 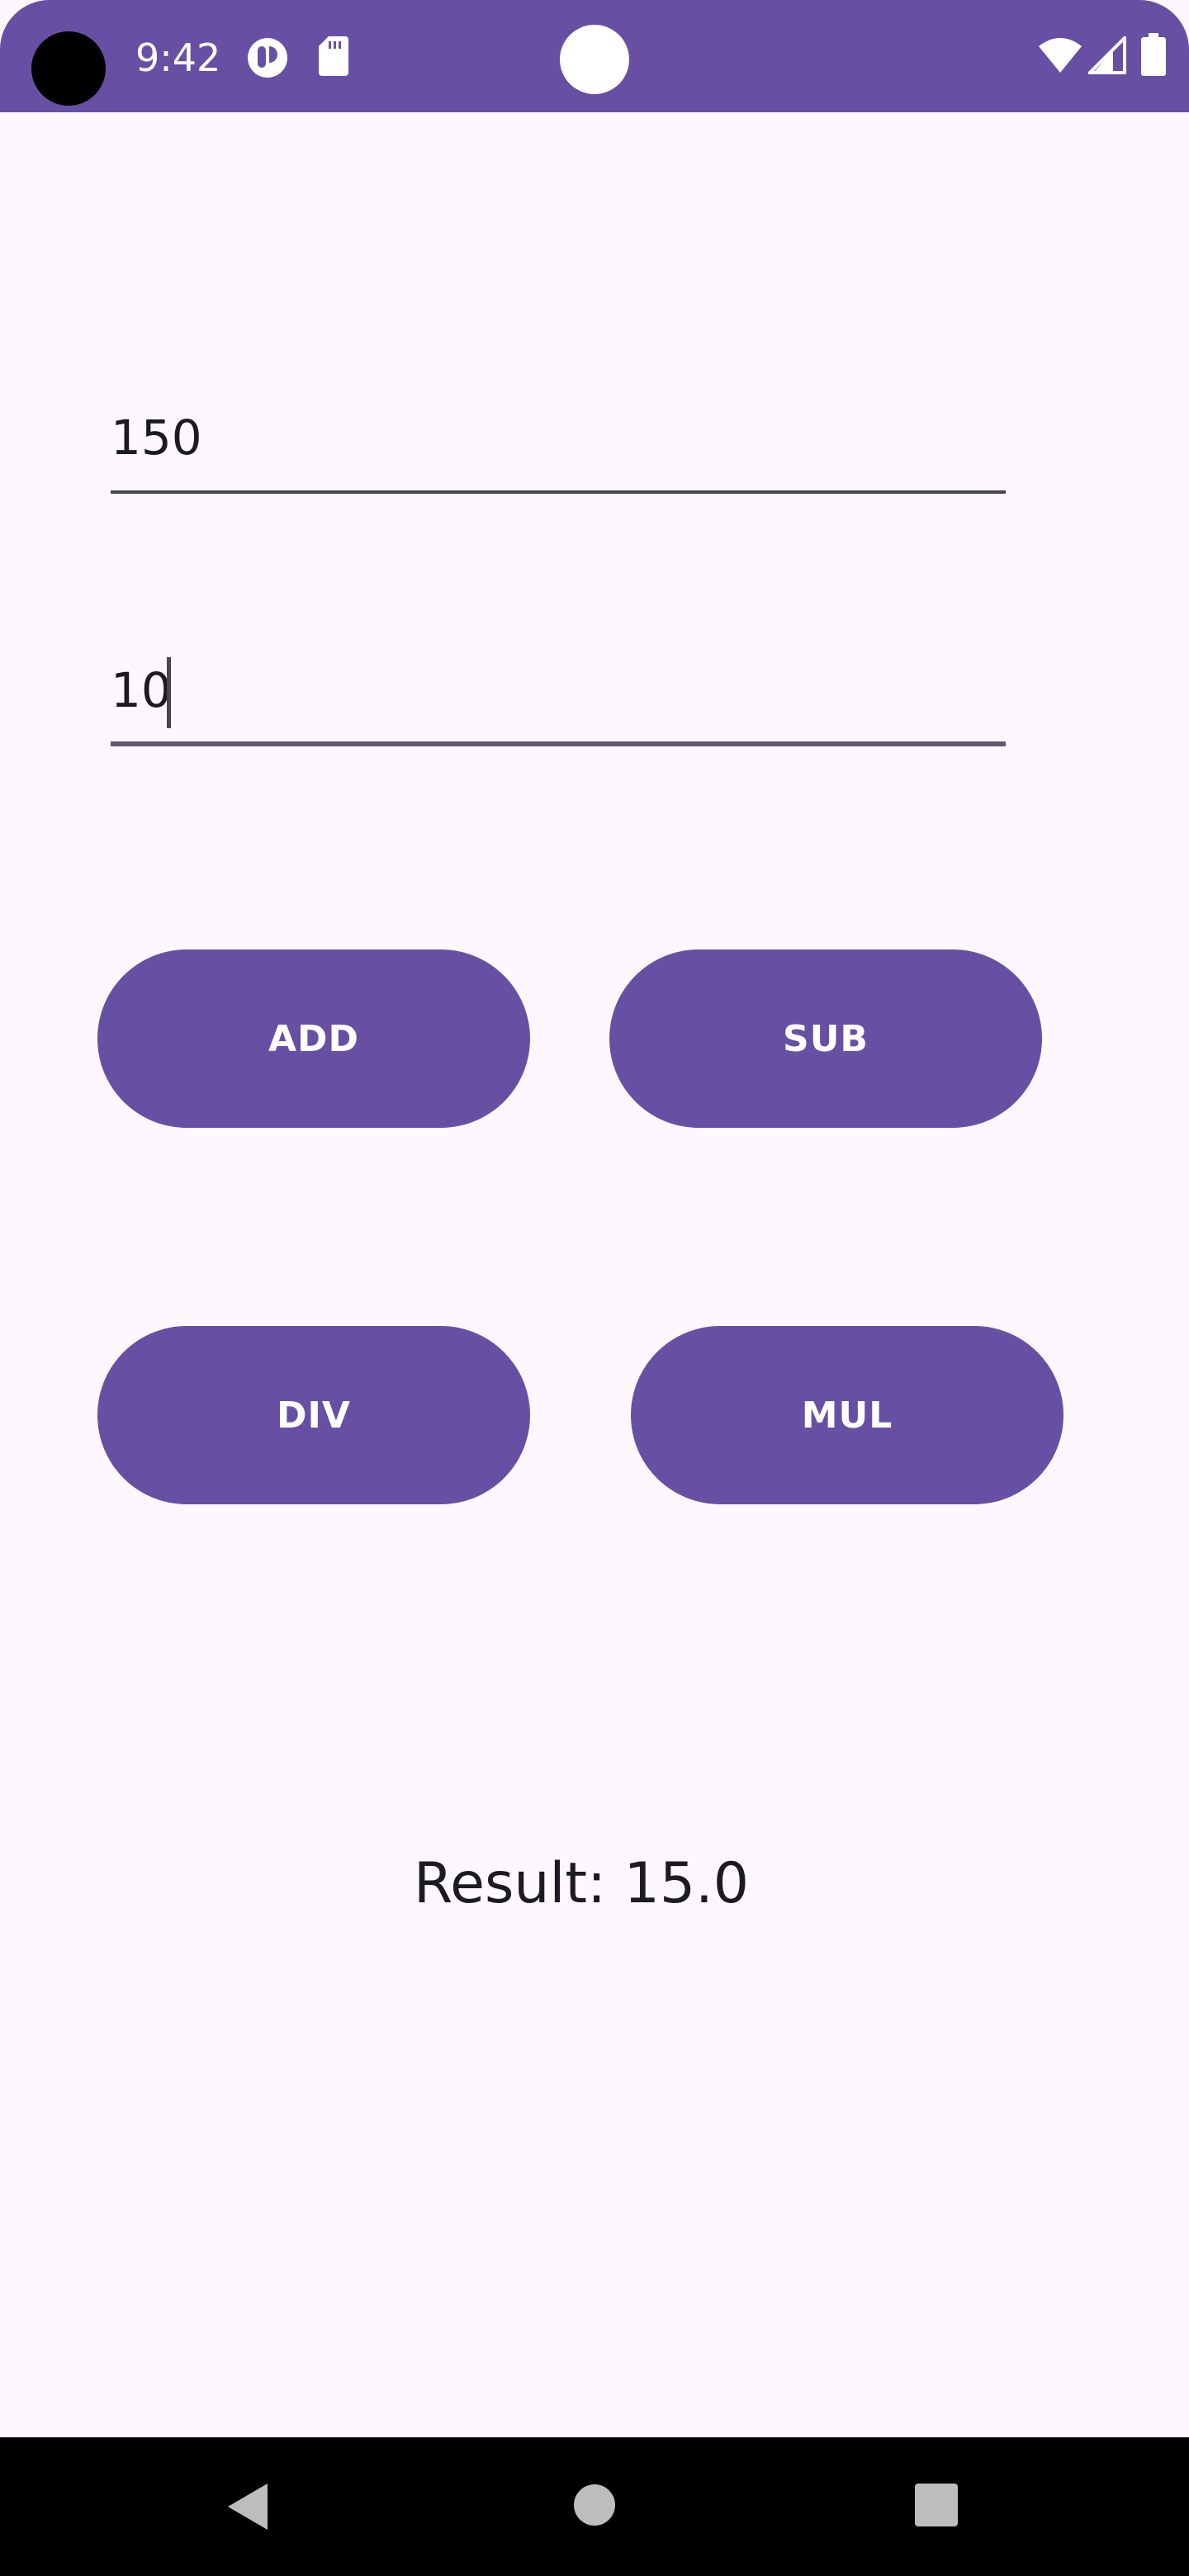 What do you see at coordinates (1153, 54) in the screenshot?
I see `battery-icon` at bounding box center [1153, 54].